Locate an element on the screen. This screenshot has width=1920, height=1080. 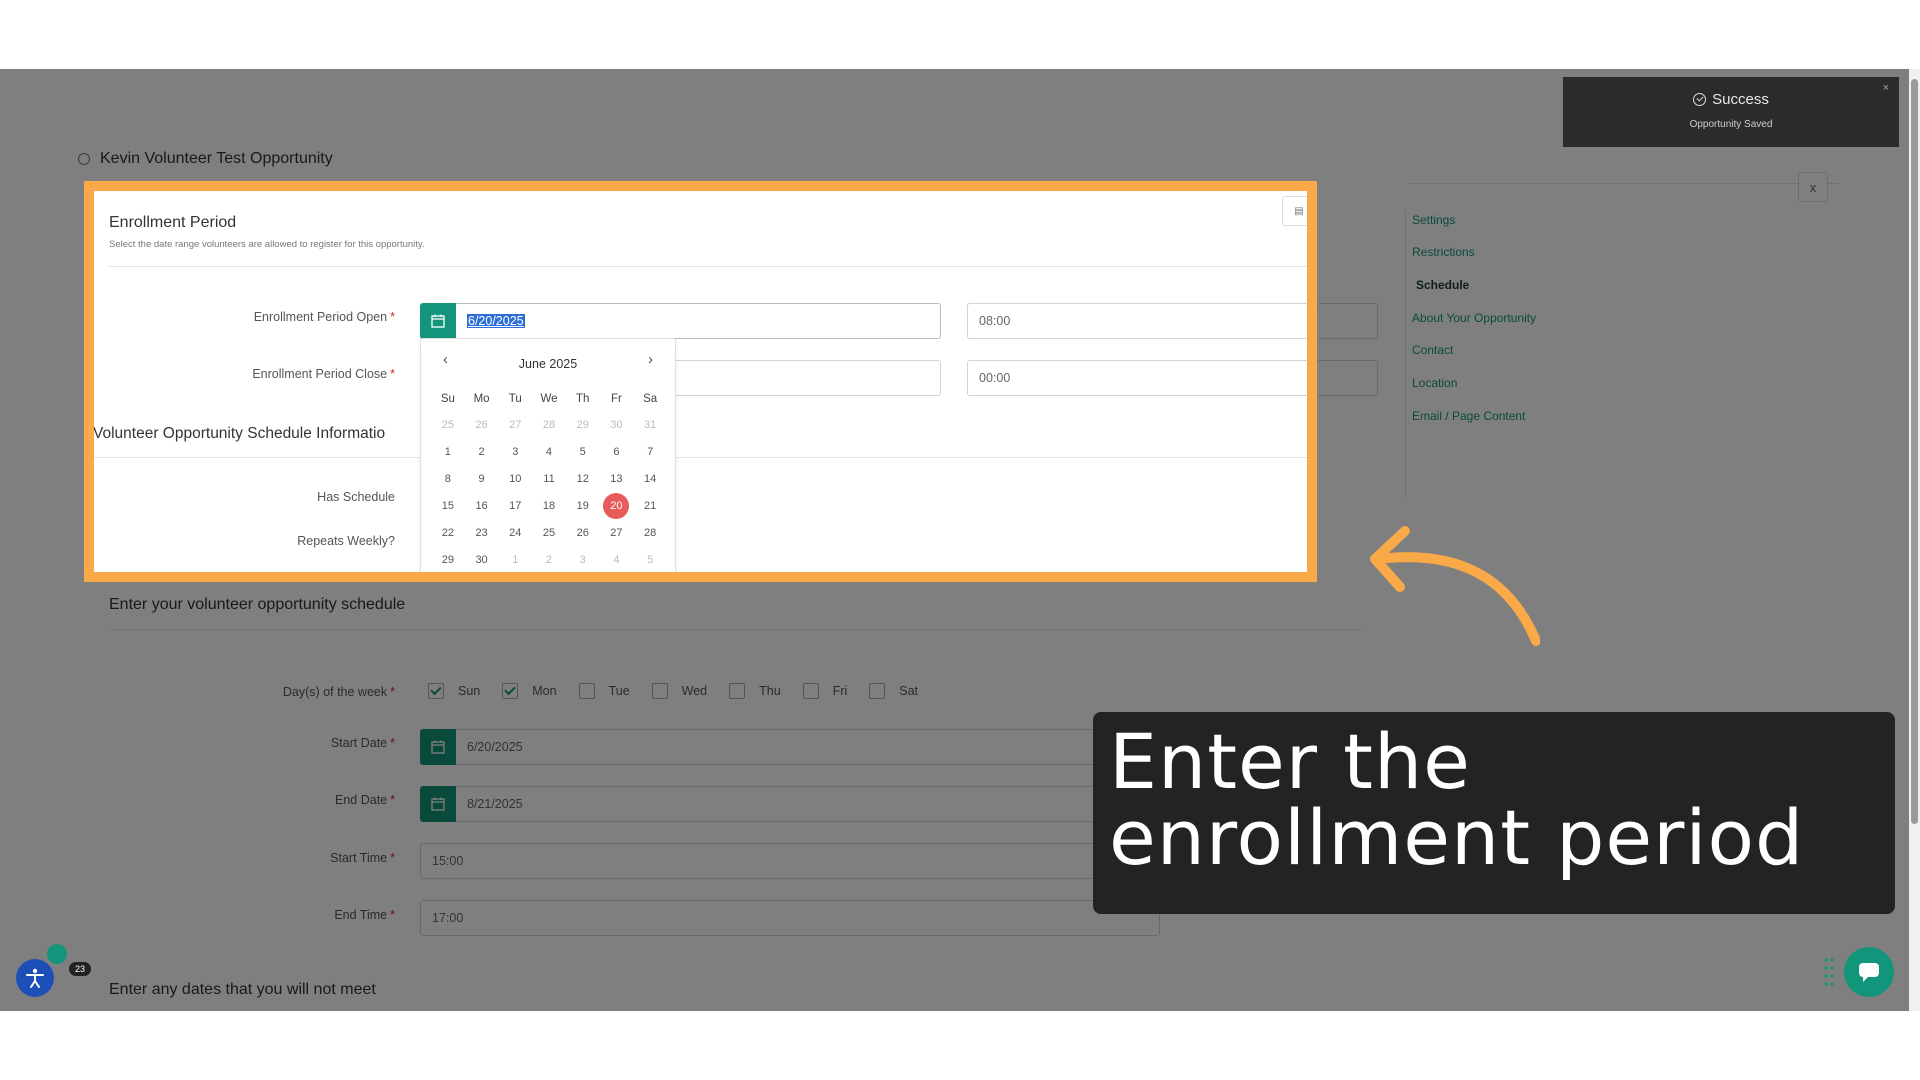
weekday-header: Tu is located at coordinates (515, 399).